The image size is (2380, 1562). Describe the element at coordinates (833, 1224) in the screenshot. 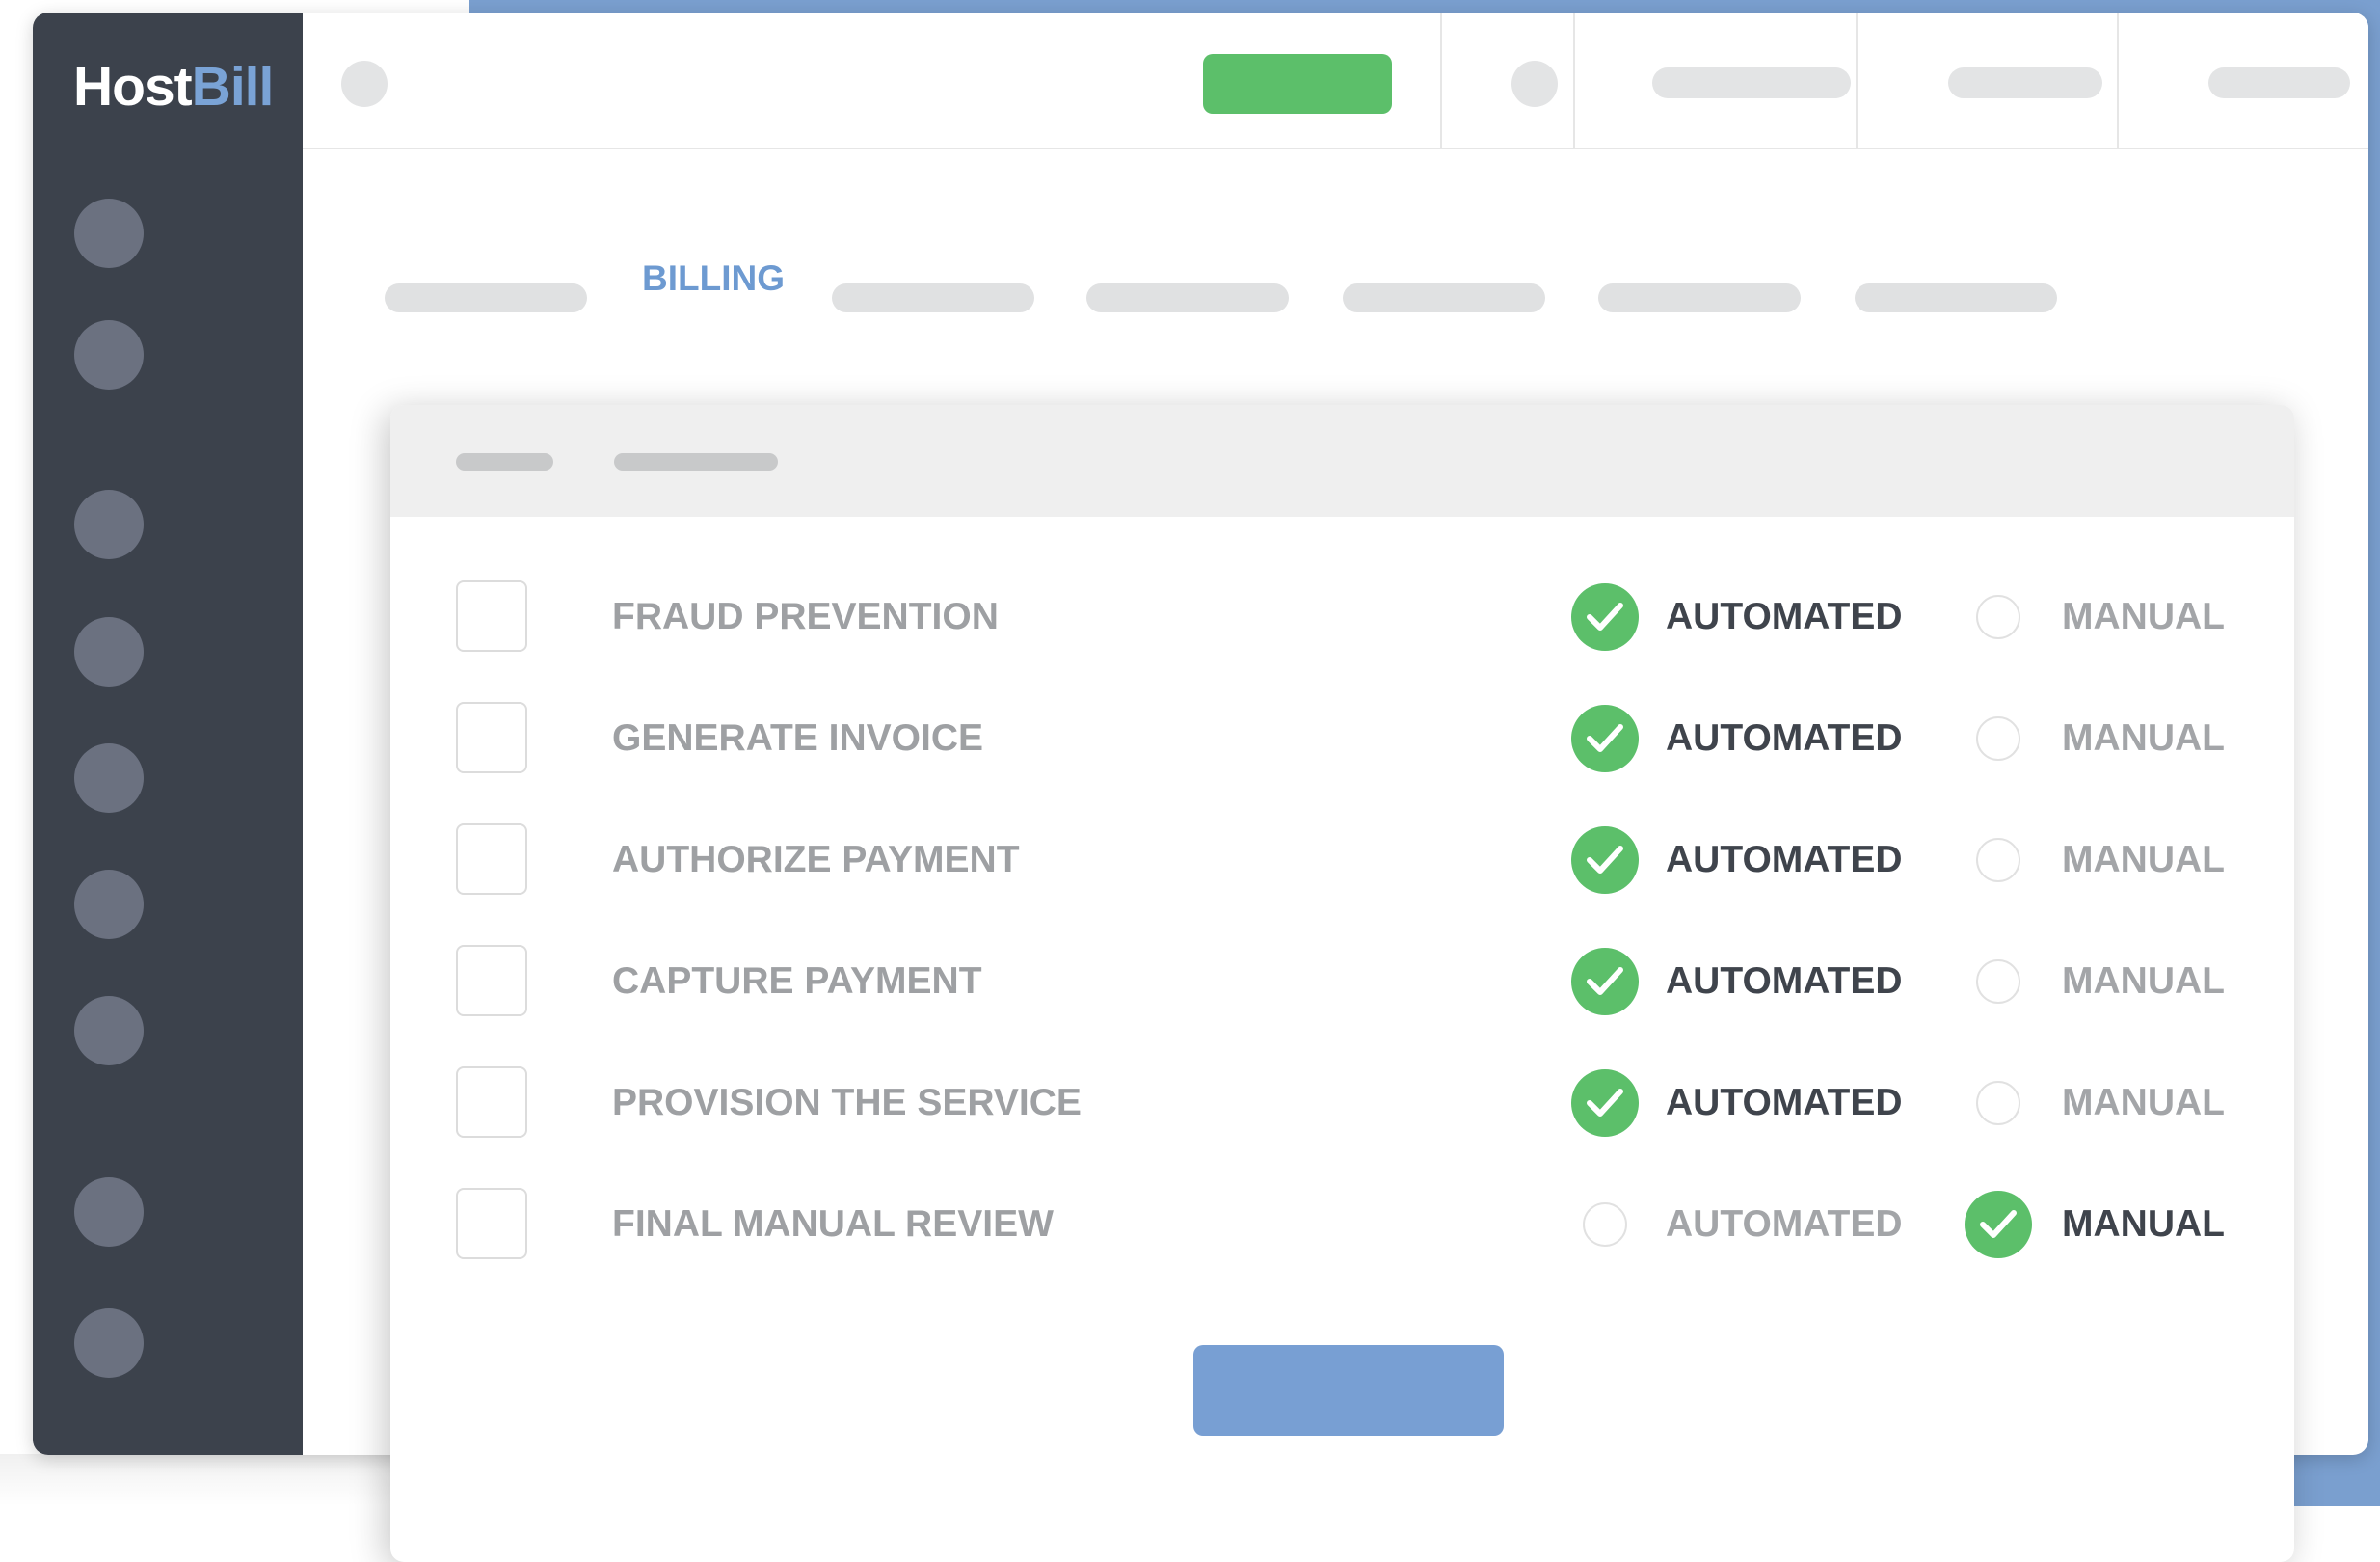

I see `row-label: FINAL MANUAL REVIEW` at that location.